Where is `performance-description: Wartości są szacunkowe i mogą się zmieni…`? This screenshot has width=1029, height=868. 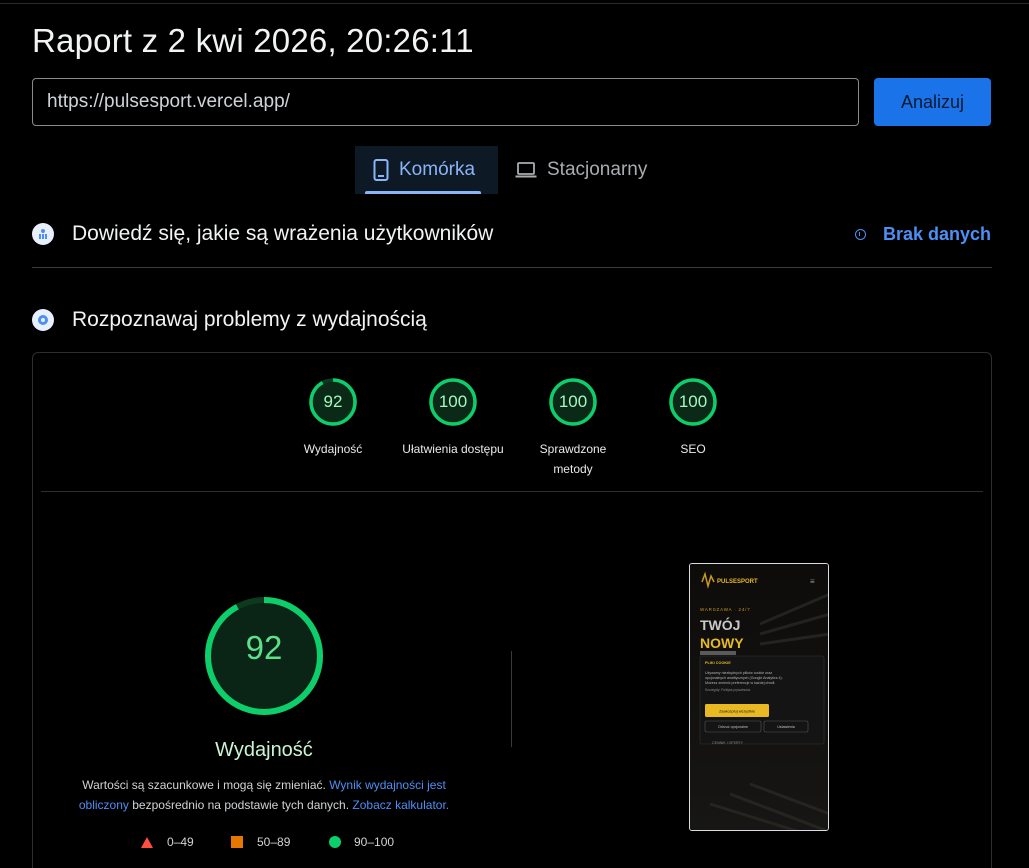 performance-description: Wartości są szacunkowe i mogą się zmieni… is located at coordinates (264, 795).